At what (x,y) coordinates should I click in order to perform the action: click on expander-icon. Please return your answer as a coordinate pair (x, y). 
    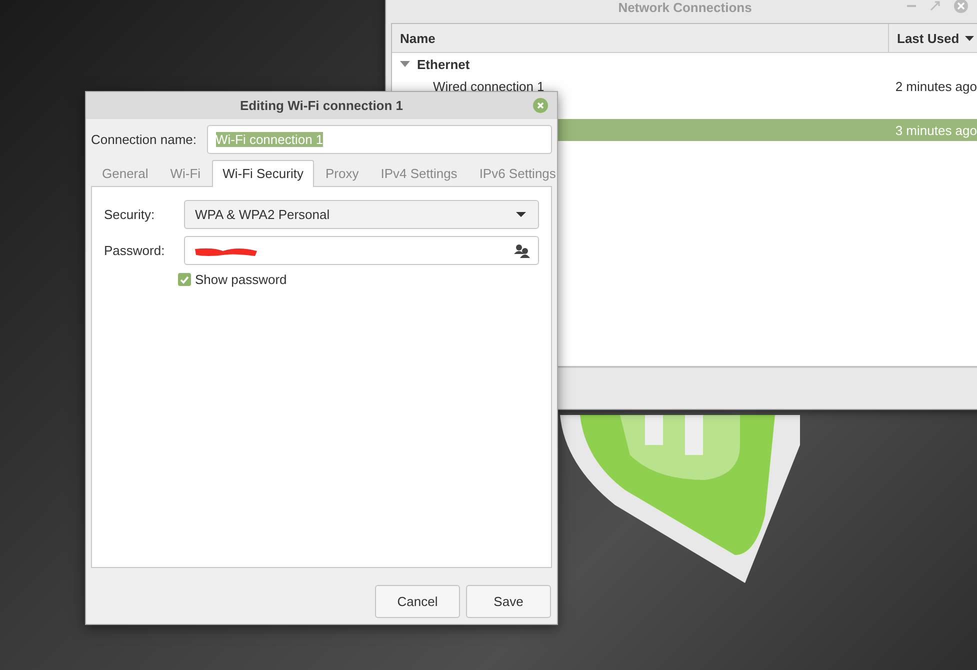
    Looking at the image, I should click on (405, 64).